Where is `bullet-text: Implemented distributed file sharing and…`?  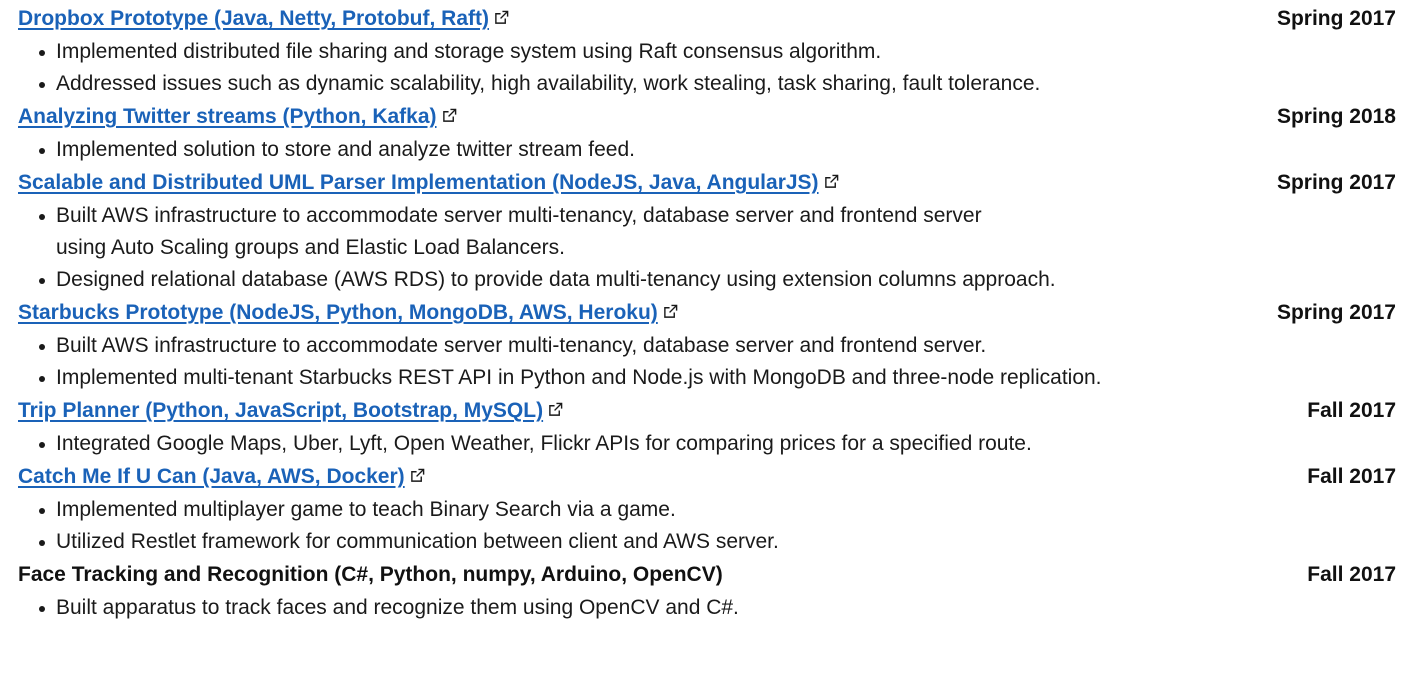 bullet-text: Implemented distributed file sharing and… is located at coordinates (469, 51).